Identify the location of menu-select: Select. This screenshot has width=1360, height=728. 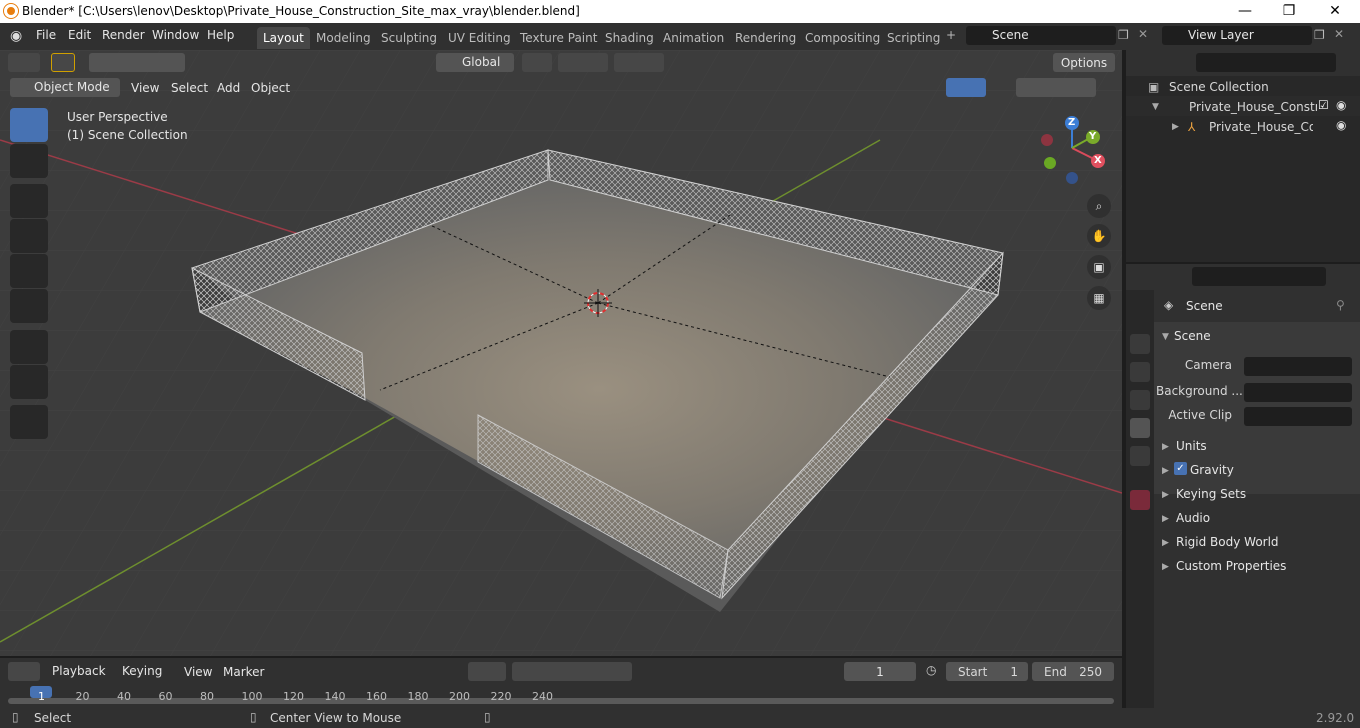
(189, 88).